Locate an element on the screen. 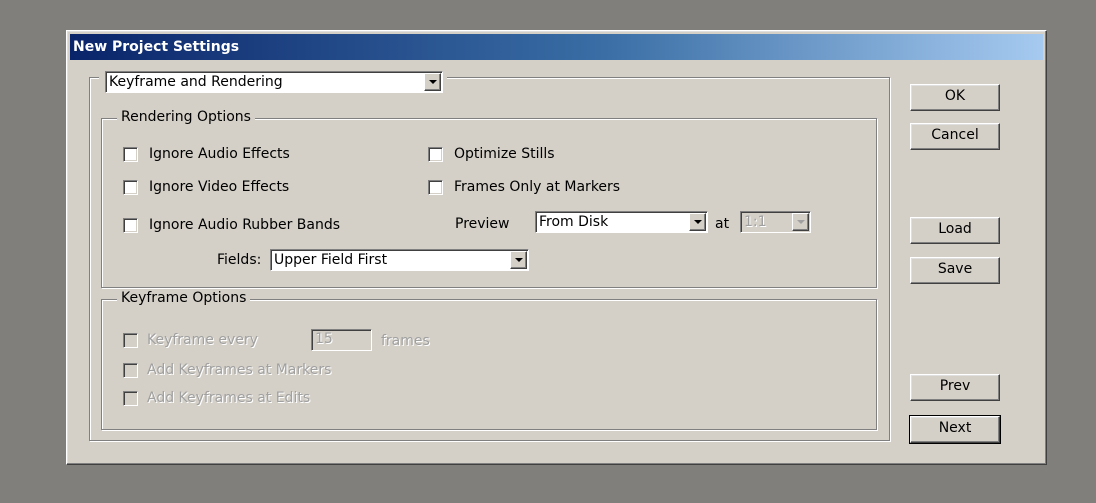 The height and width of the screenshot is (503, 1096). optimize-stills-label: Optimize Stills is located at coordinates (504, 154).